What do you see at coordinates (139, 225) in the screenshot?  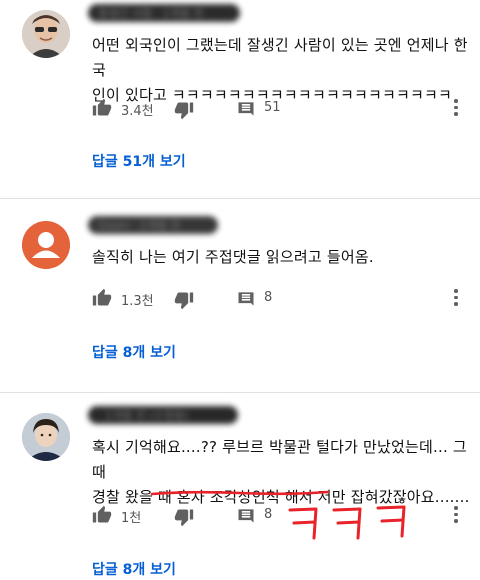 I see `comment-header-text: Dawn · 1개월 전` at bounding box center [139, 225].